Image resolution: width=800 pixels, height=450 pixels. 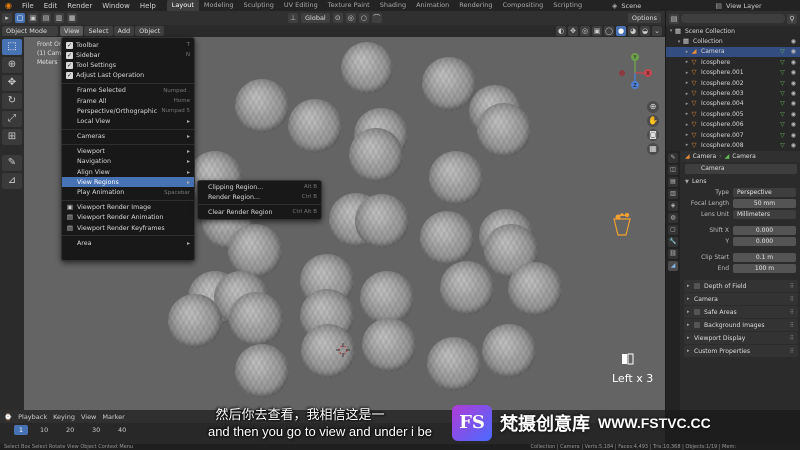 What do you see at coordinates (733, 135) in the screenshot?
I see `outliner-row: ▸ ▽ Icosphere.007 ▽ ◉` at bounding box center [733, 135].